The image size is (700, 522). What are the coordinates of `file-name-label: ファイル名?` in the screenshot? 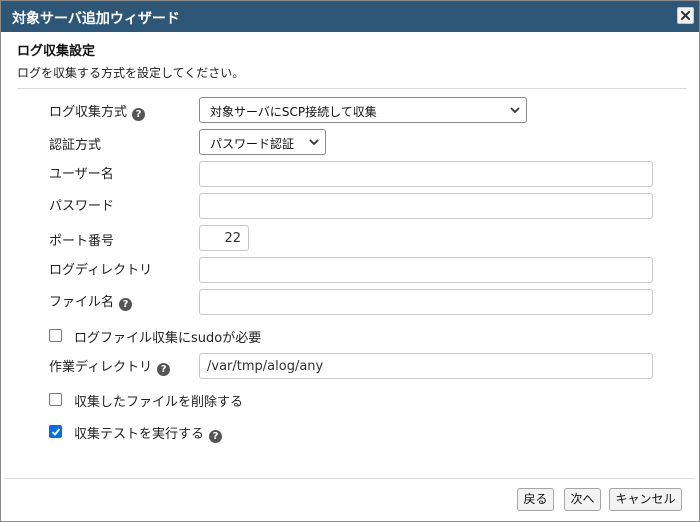 It's located at (91, 301).